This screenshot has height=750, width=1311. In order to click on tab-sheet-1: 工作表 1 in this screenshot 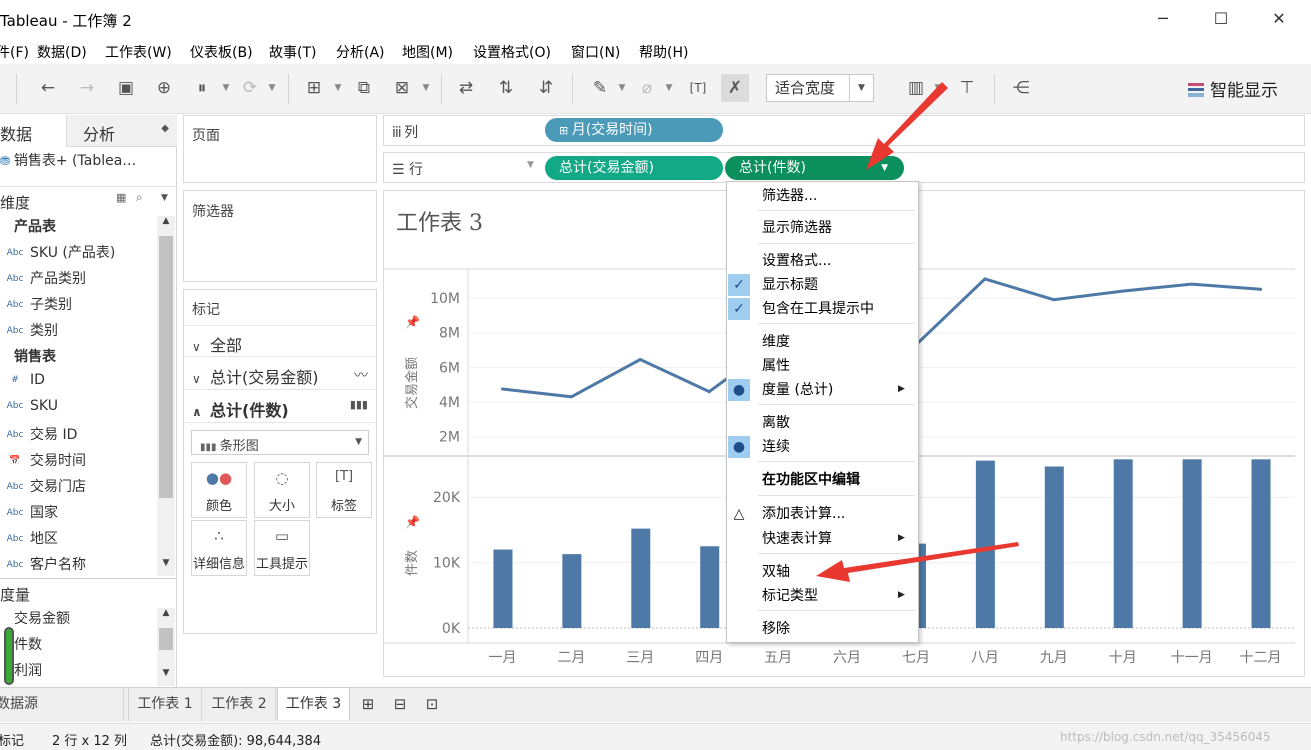, I will do `click(165, 704)`.